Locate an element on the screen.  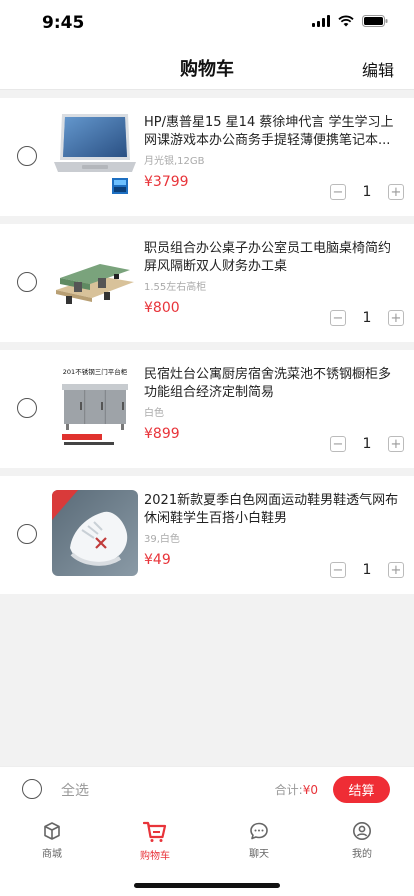
checkout-bar: 全选 合计:¥0 结算 is located at coordinates (207, 788).